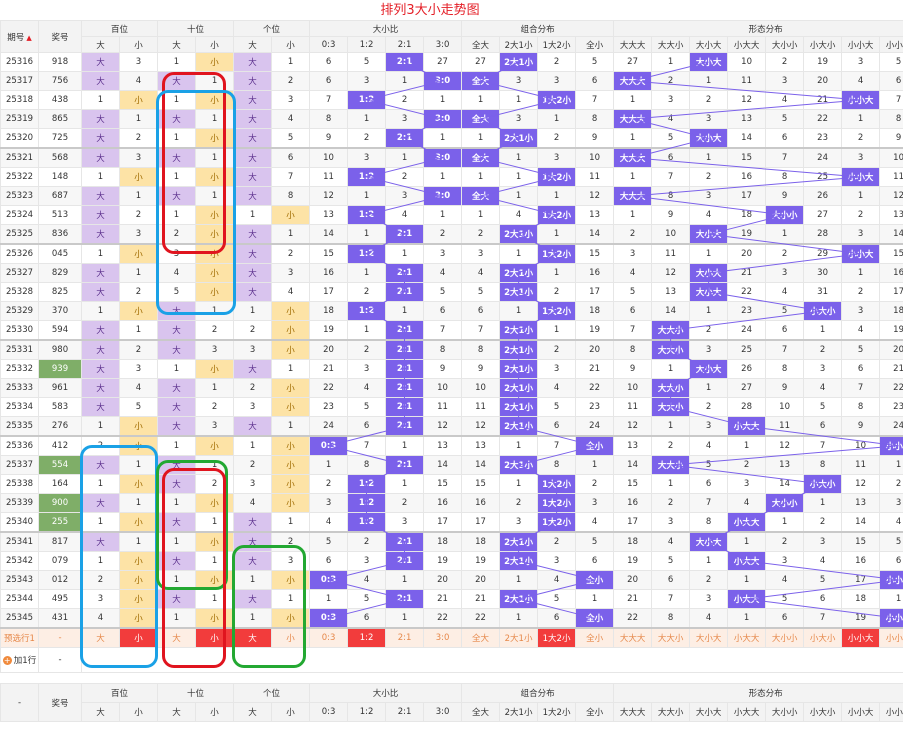 The width and height of the screenshot is (903, 745). I want to click on prize-cell: 836, so click(60, 234).